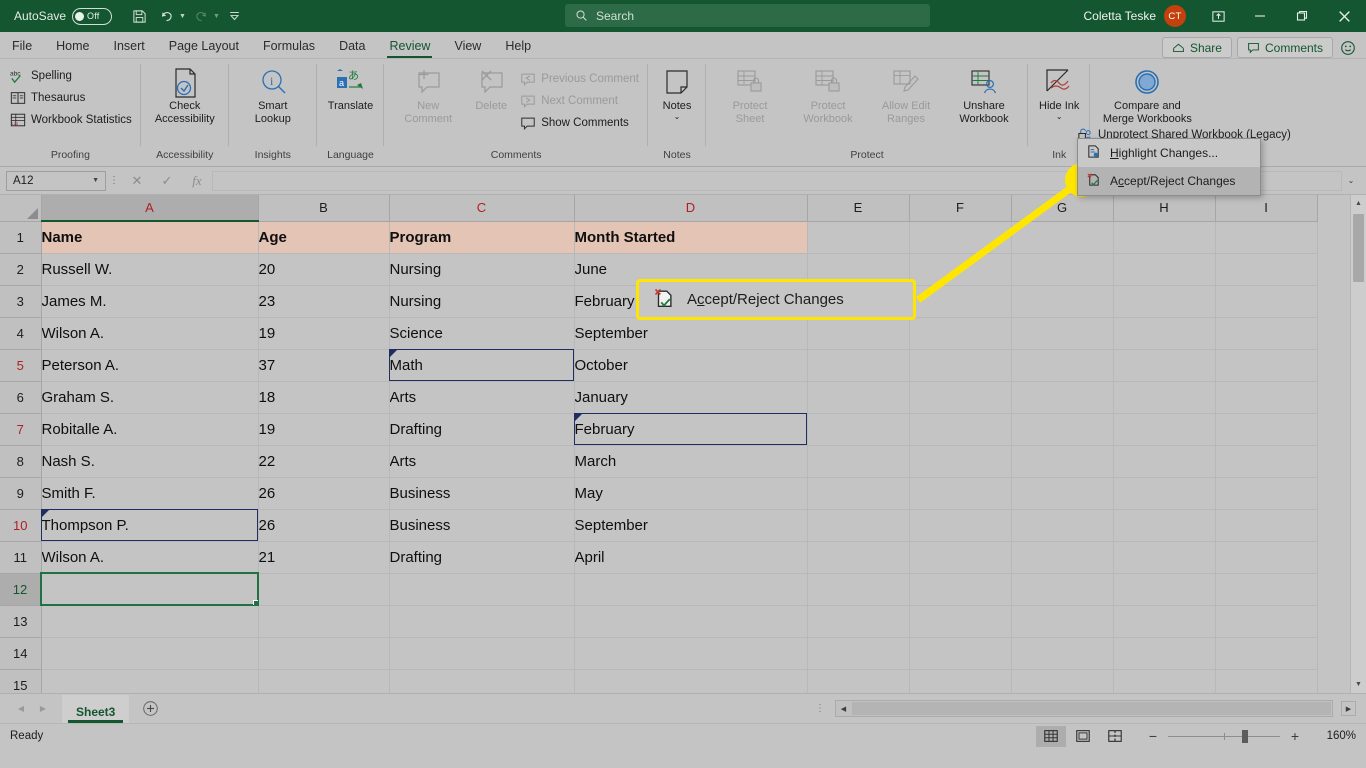 This screenshot has height=768, width=1366. What do you see at coordinates (1348, 48) in the screenshot?
I see `send-feedback-smiley-icon` at bounding box center [1348, 48].